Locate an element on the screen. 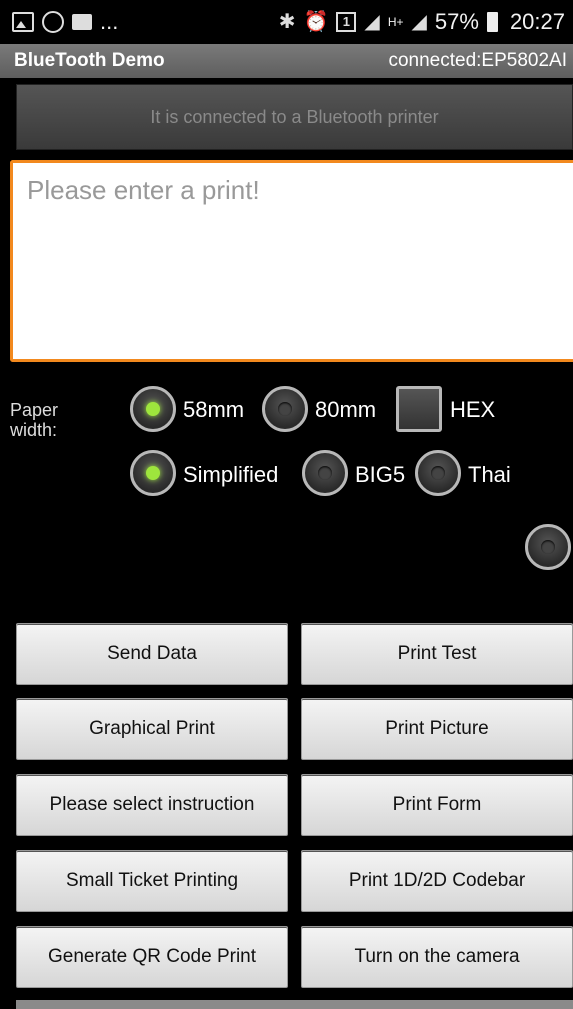 The width and height of the screenshot is (573, 1009). radio-thai is located at coordinates (438, 473).